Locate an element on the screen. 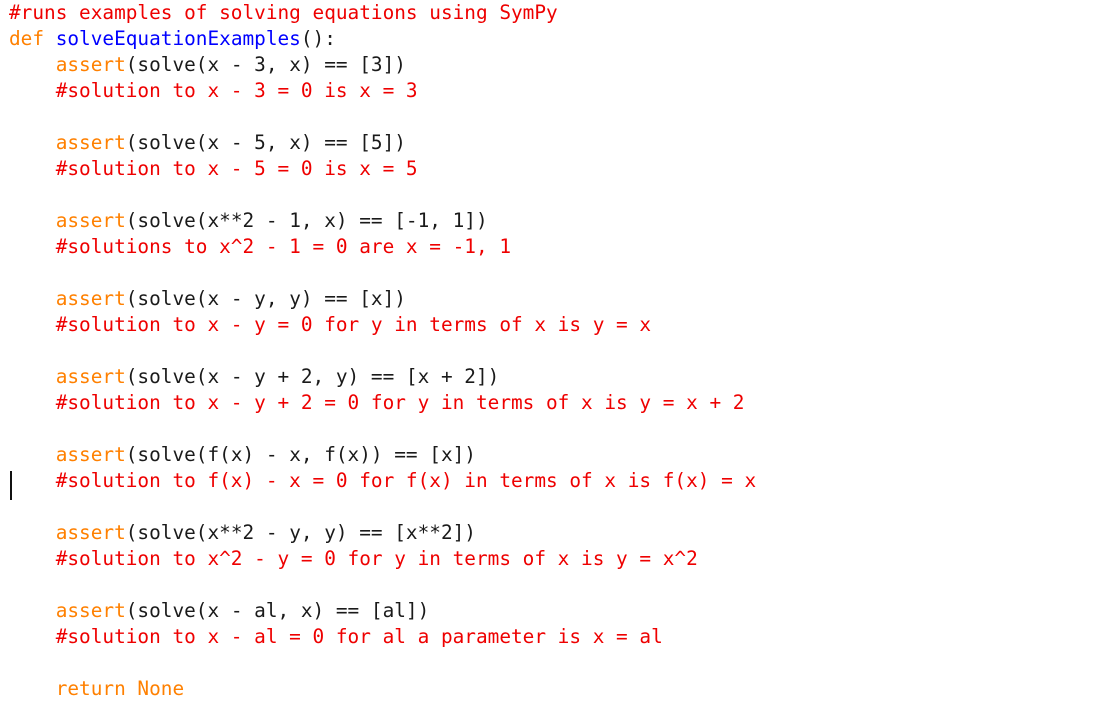 This screenshot has height=718, width=1110. code-token-plain: (): is located at coordinates (318, 38).